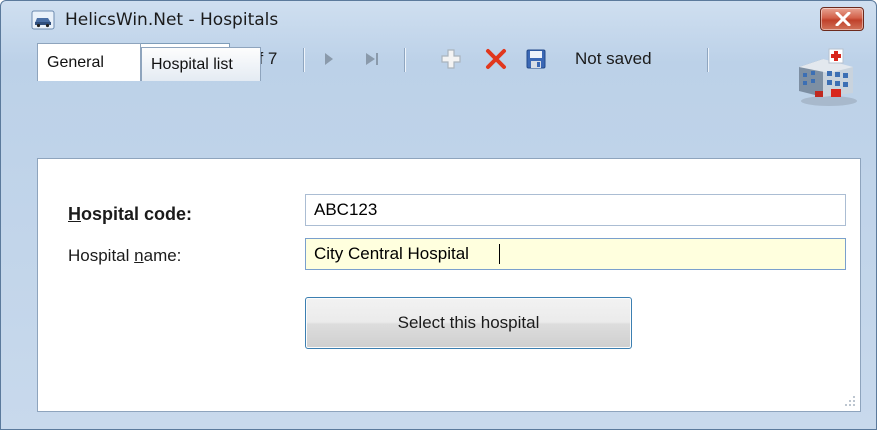 The width and height of the screenshot is (881, 430). I want to click on delete-icon, so click(496, 59).